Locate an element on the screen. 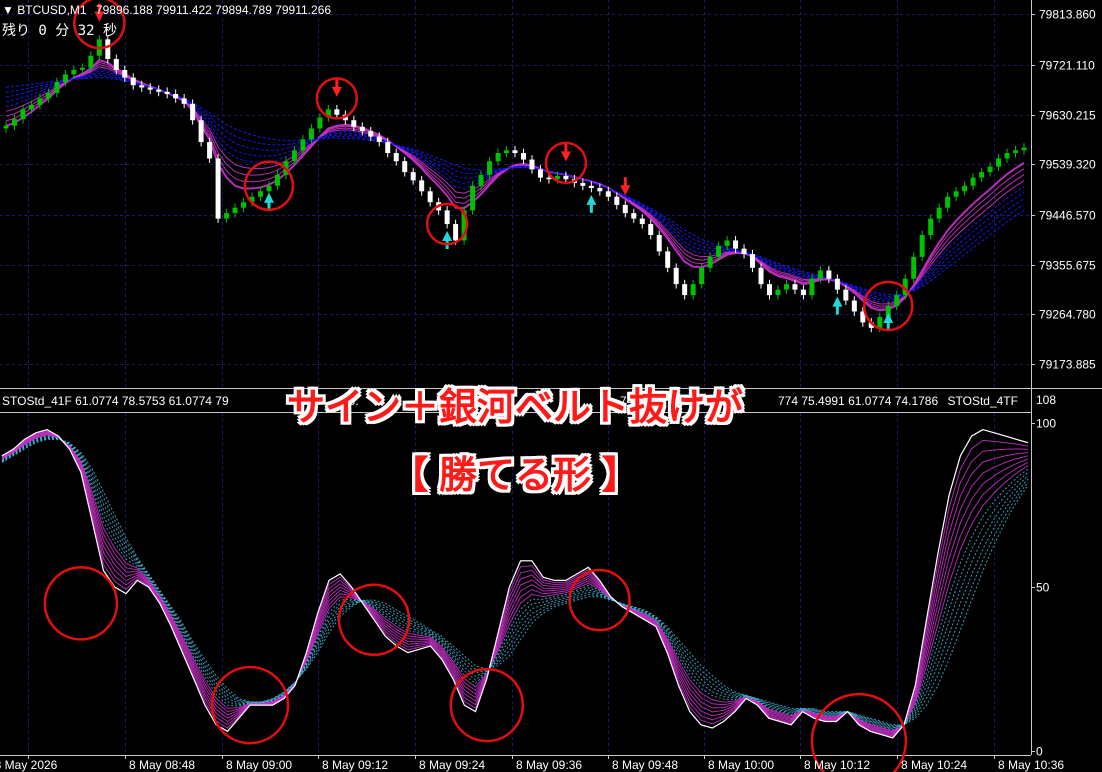  time-tick-label: 8 May 09:36 is located at coordinates (549, 765).